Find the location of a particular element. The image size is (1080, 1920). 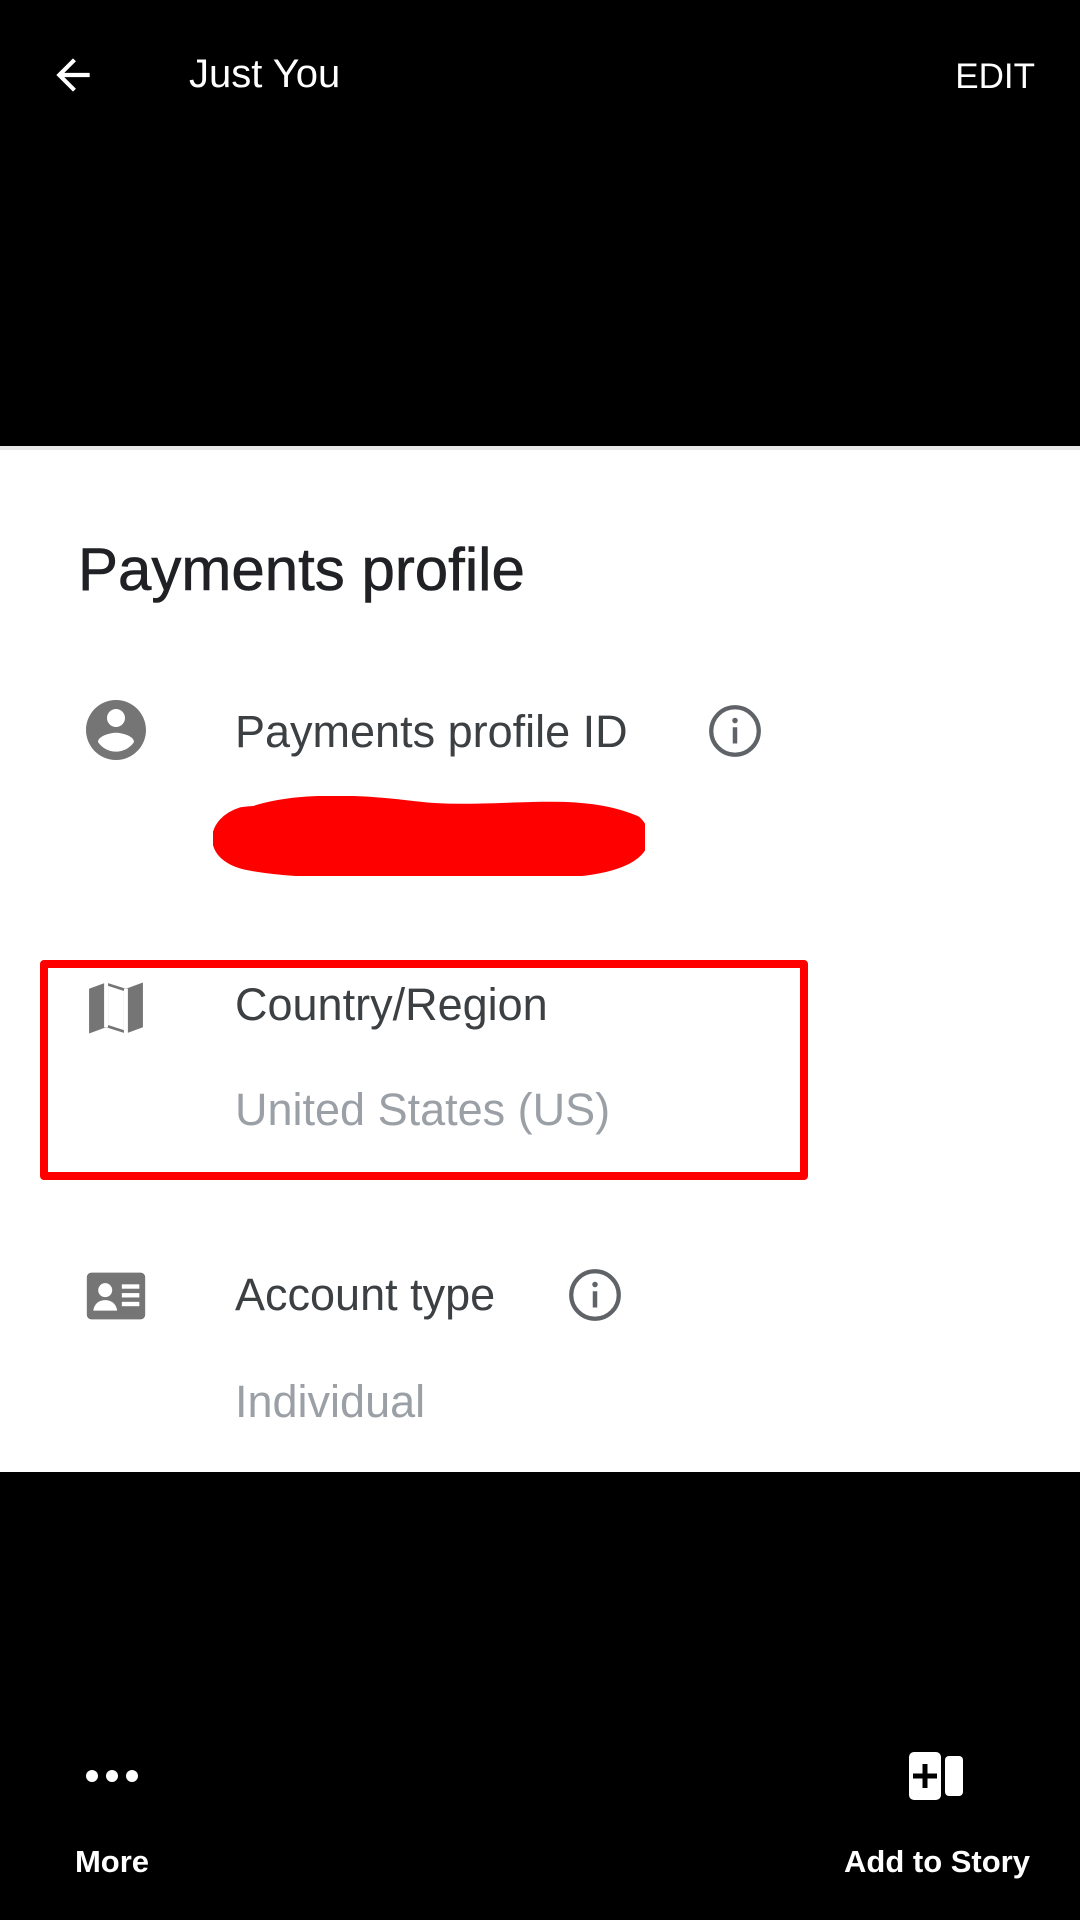

redacted-profile-id is located at coordinates (429, 836).